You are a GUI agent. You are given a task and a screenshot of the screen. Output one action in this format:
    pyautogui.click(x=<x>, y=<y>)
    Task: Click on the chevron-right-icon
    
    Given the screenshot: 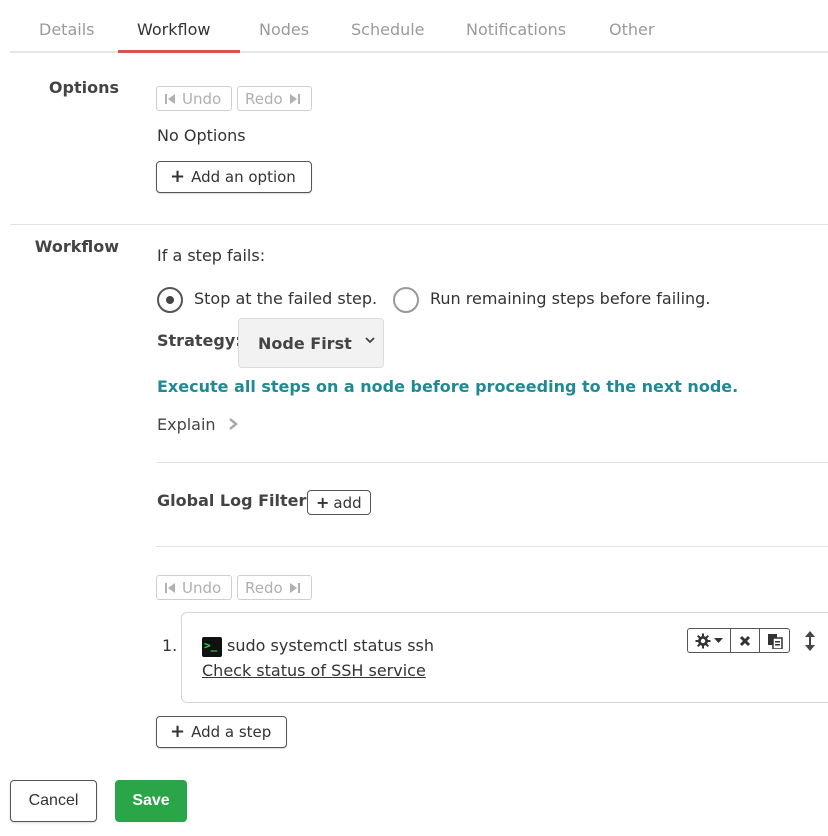 What is the action you would take?
    pyautogui.click(x=233, y=424)
    